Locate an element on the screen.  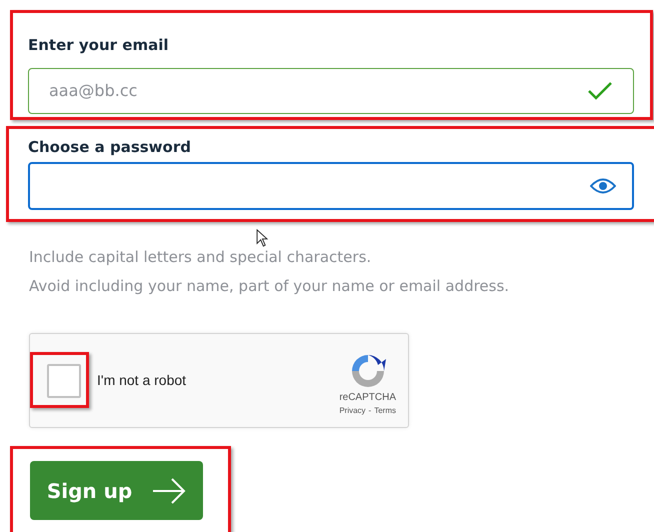
password-hint: Include capital letters and special characters. is located at coordinates (200, 257).